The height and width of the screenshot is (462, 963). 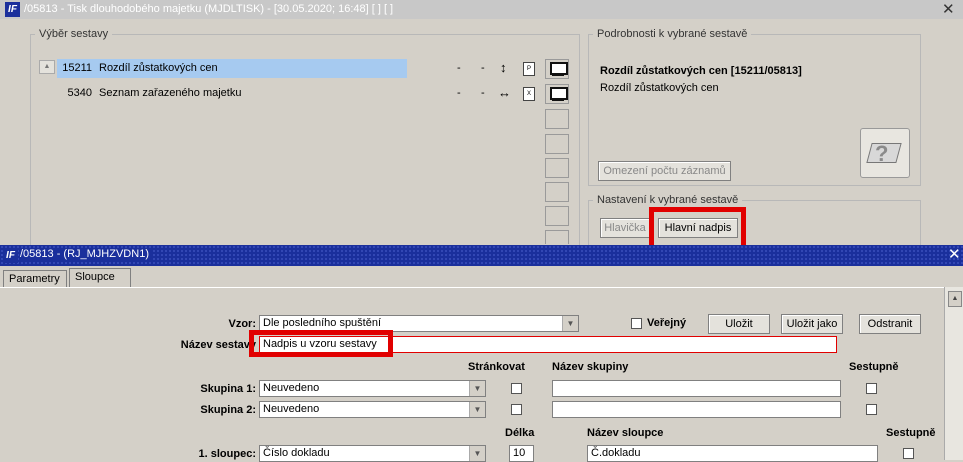 What do you see at coordinates (890, 324) in the screenshot?
I see `remove-button: Odstranit` at bounding box center [890, 324].